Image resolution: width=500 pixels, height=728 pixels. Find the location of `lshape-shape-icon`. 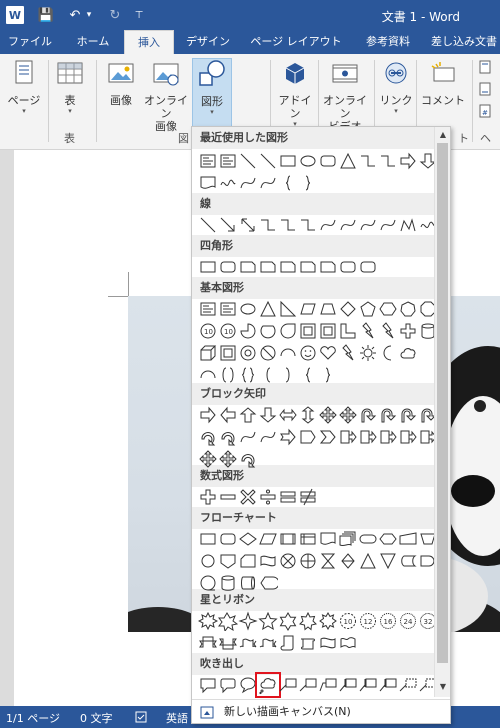

lshape-shape-icon is located at coordinates (348, 331).